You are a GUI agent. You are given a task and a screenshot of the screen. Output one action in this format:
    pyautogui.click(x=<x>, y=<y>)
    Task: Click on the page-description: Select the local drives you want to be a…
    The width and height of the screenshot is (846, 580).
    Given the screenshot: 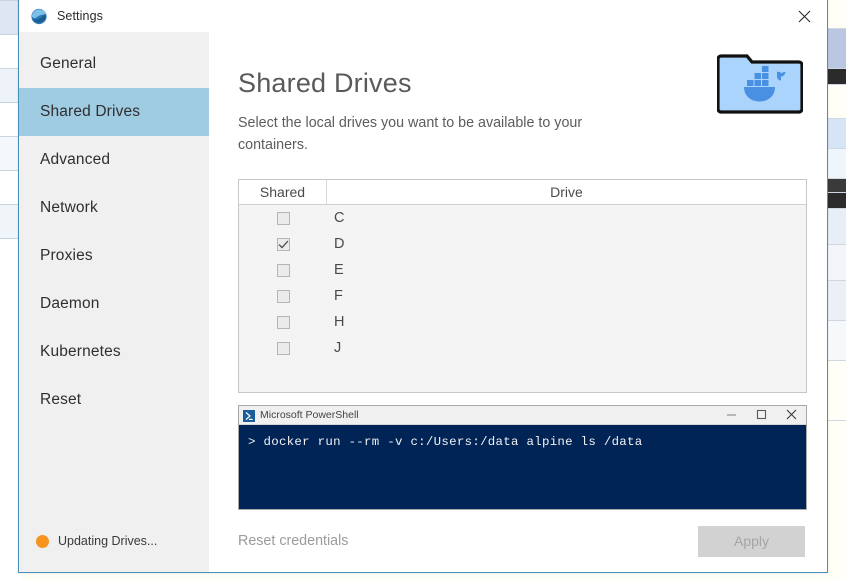 What is the action you would take?
    pyautogui.click(x=410, y=134)
    